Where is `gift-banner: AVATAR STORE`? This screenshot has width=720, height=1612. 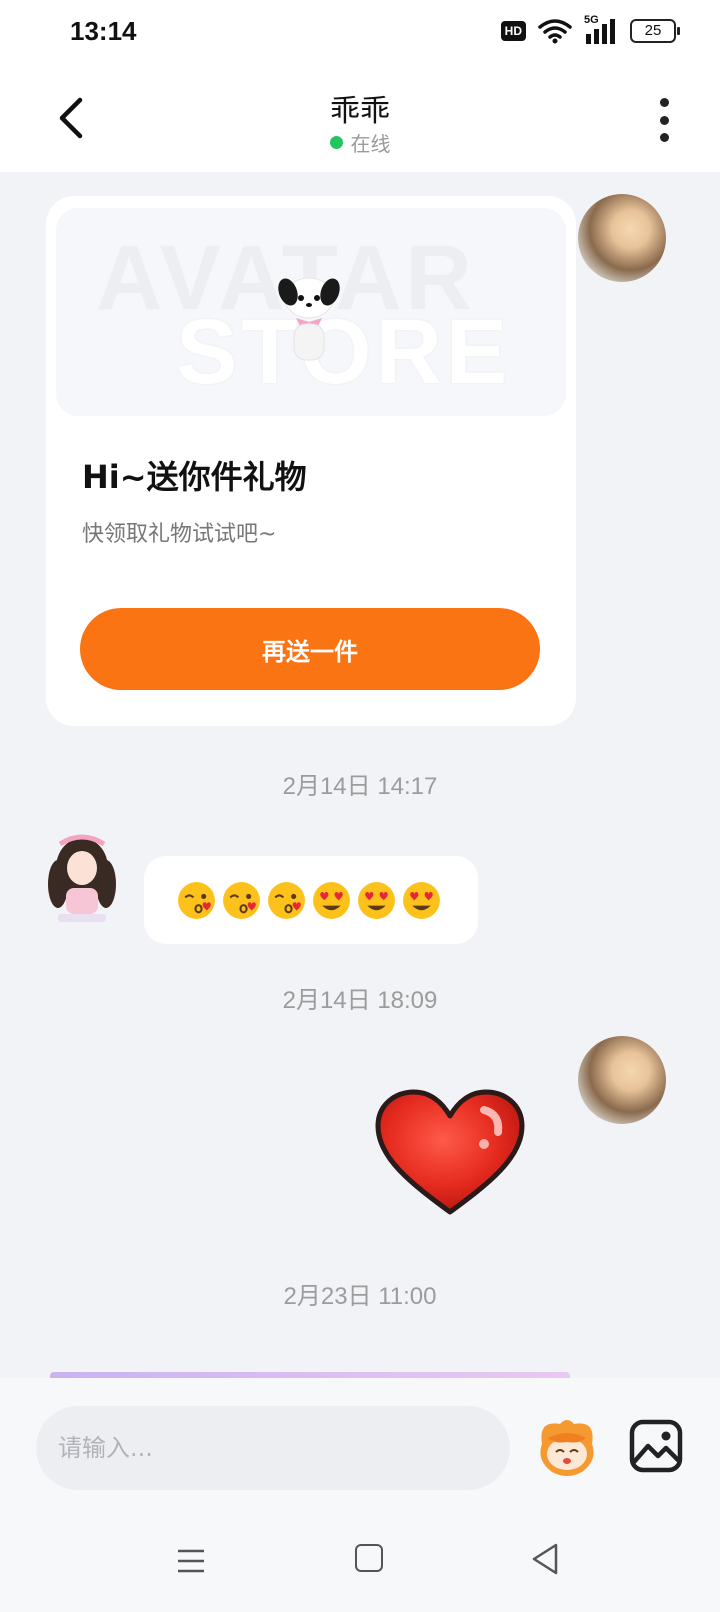 gift-banner: AVATAR STORE is located at coordinates (311, 312).